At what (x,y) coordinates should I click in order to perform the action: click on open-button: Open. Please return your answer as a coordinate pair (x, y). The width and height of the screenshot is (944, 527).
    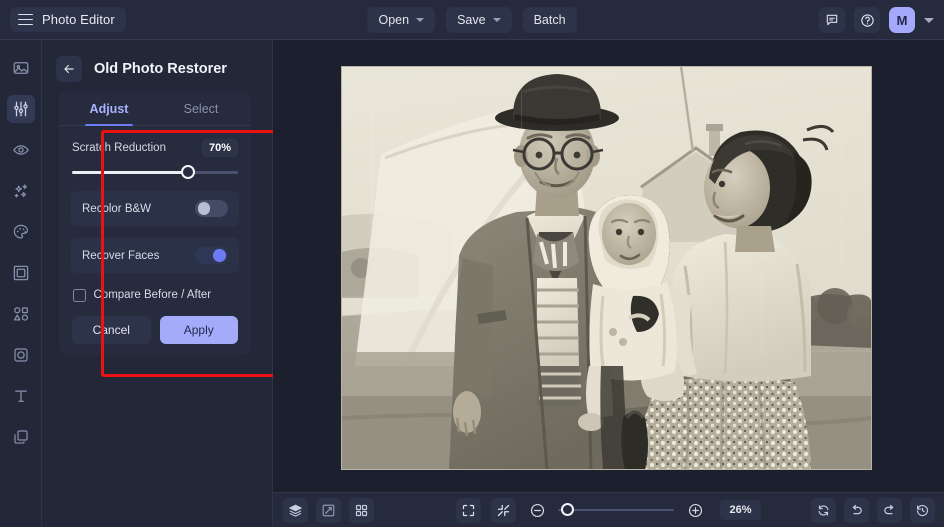
    Looking at the image, I should click on (401, 20).